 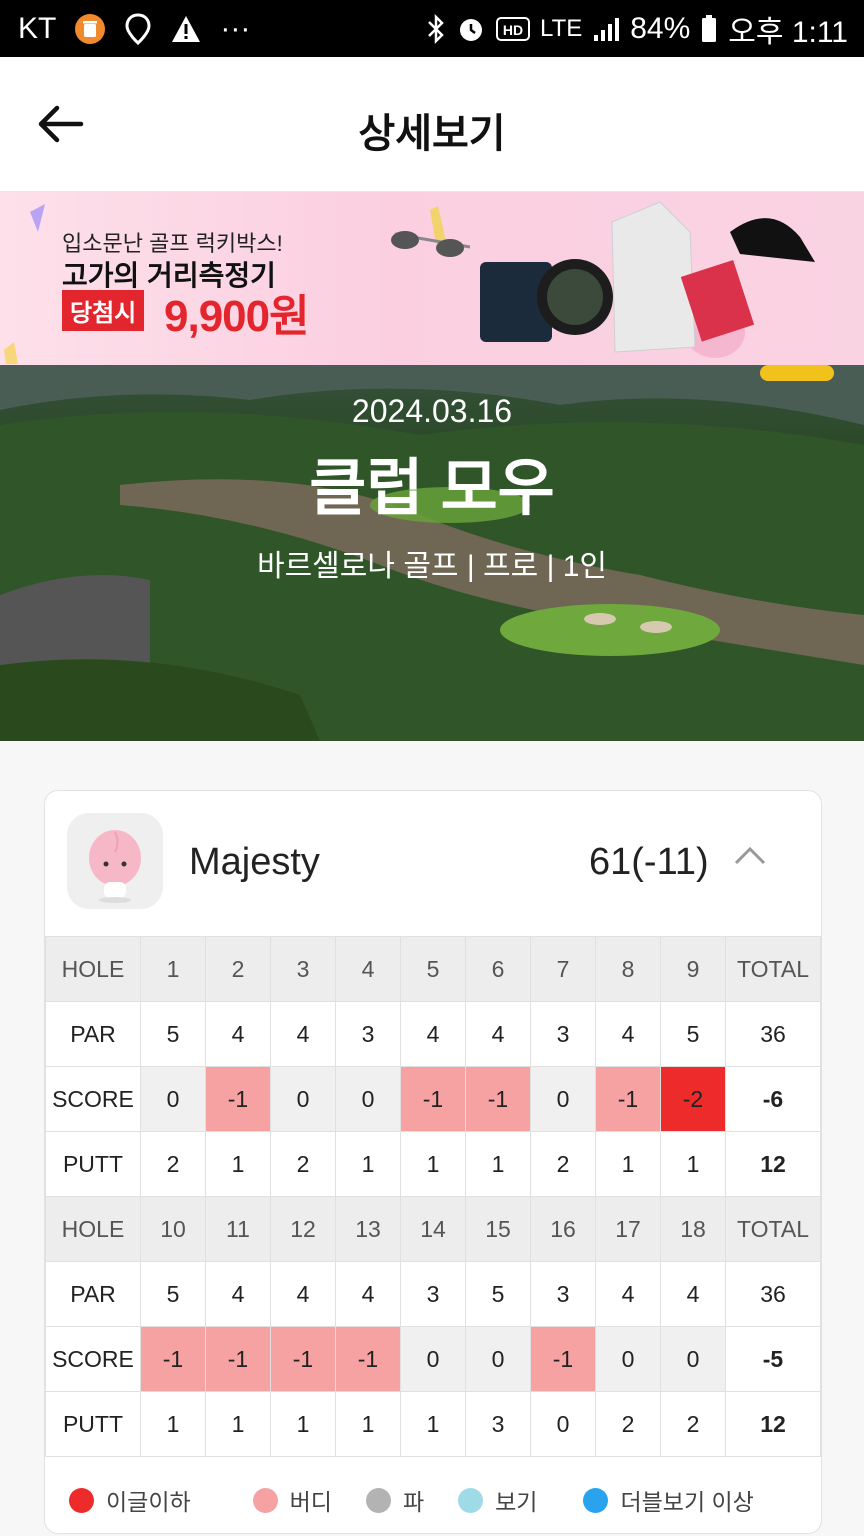 I want to click on hole-number: 2, so click(x=238, y=969).